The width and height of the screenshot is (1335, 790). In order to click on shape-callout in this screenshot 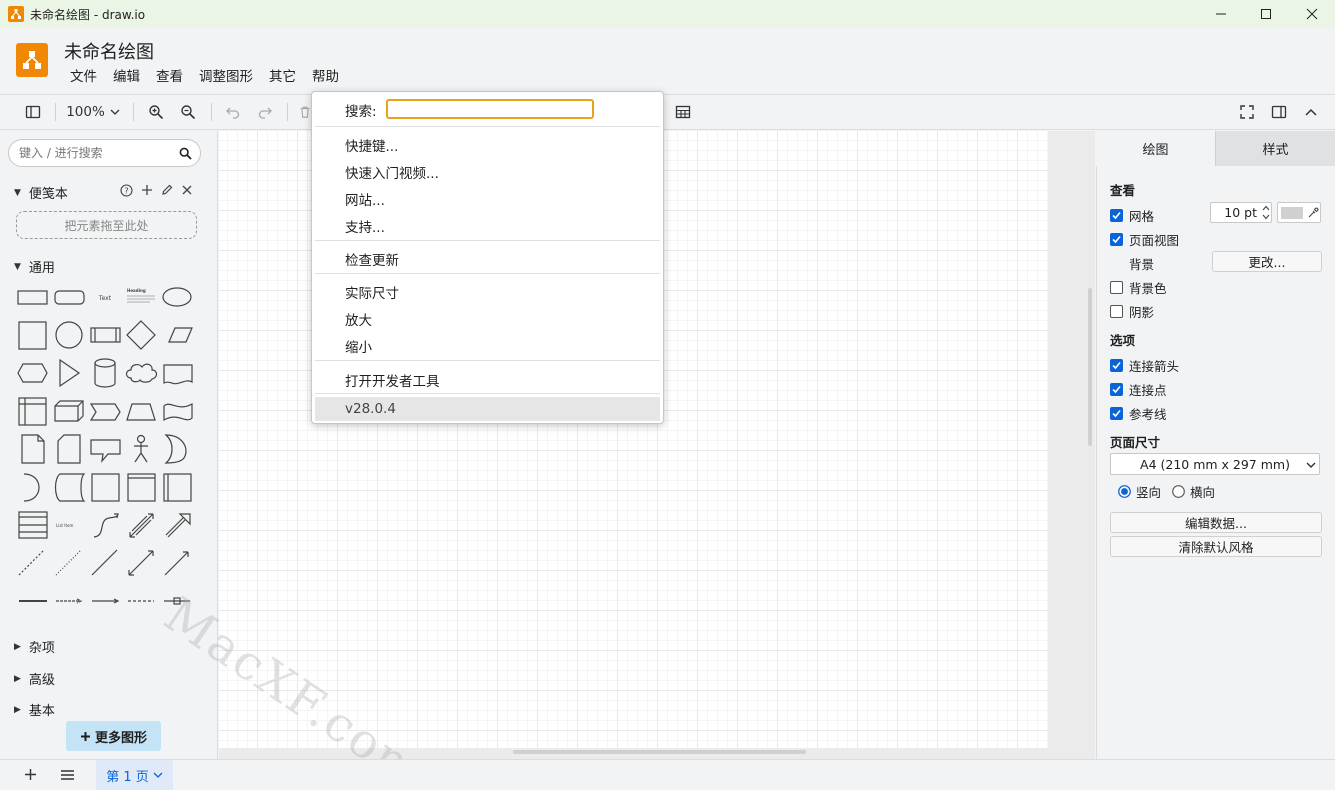, I will do `click(105, 451)`.